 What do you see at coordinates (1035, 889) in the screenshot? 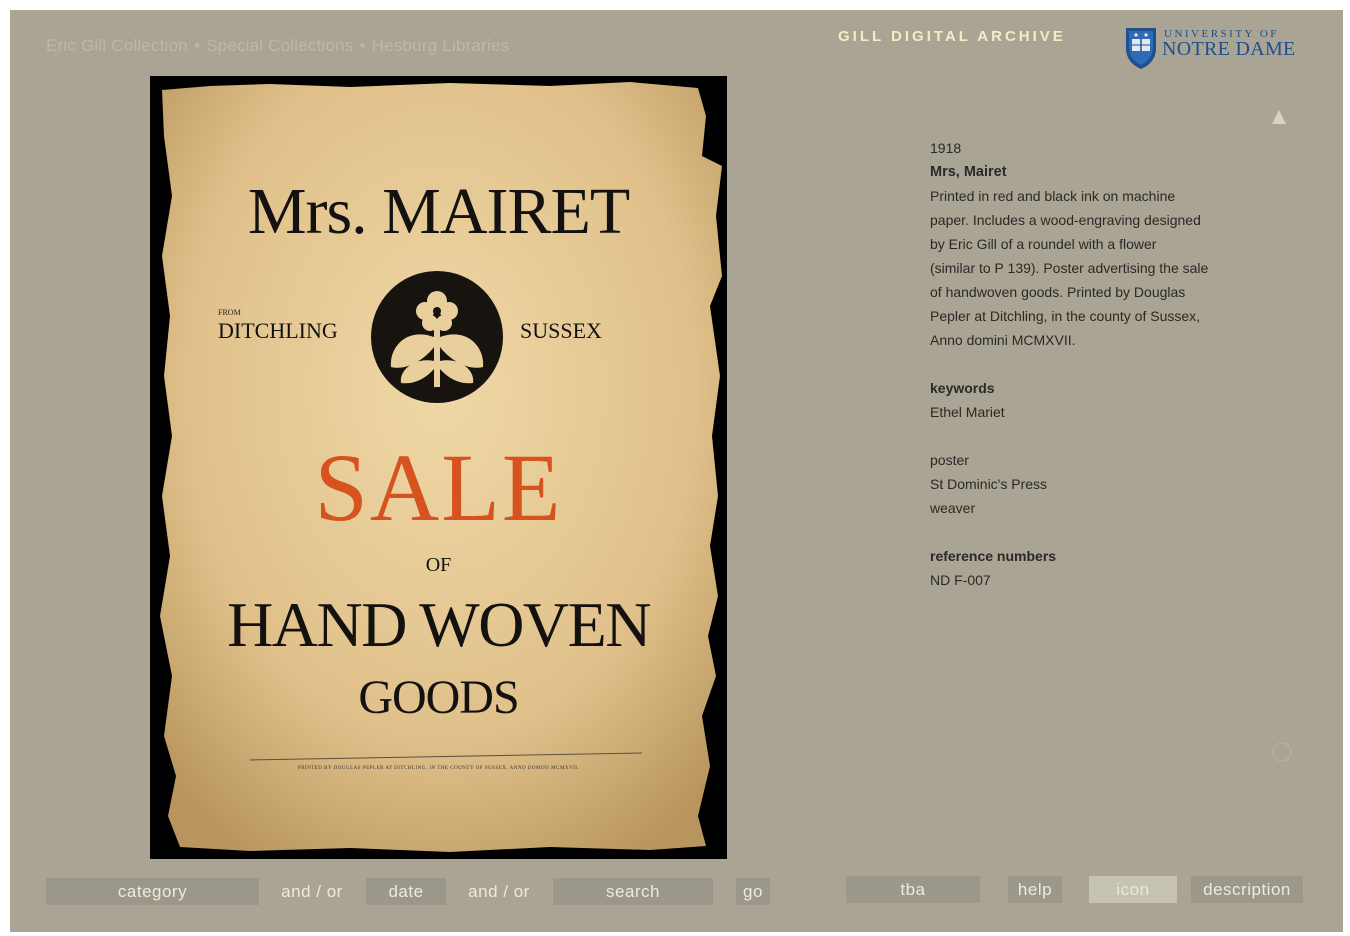
I see `help-button: help` at bounding box center [1035, 889].